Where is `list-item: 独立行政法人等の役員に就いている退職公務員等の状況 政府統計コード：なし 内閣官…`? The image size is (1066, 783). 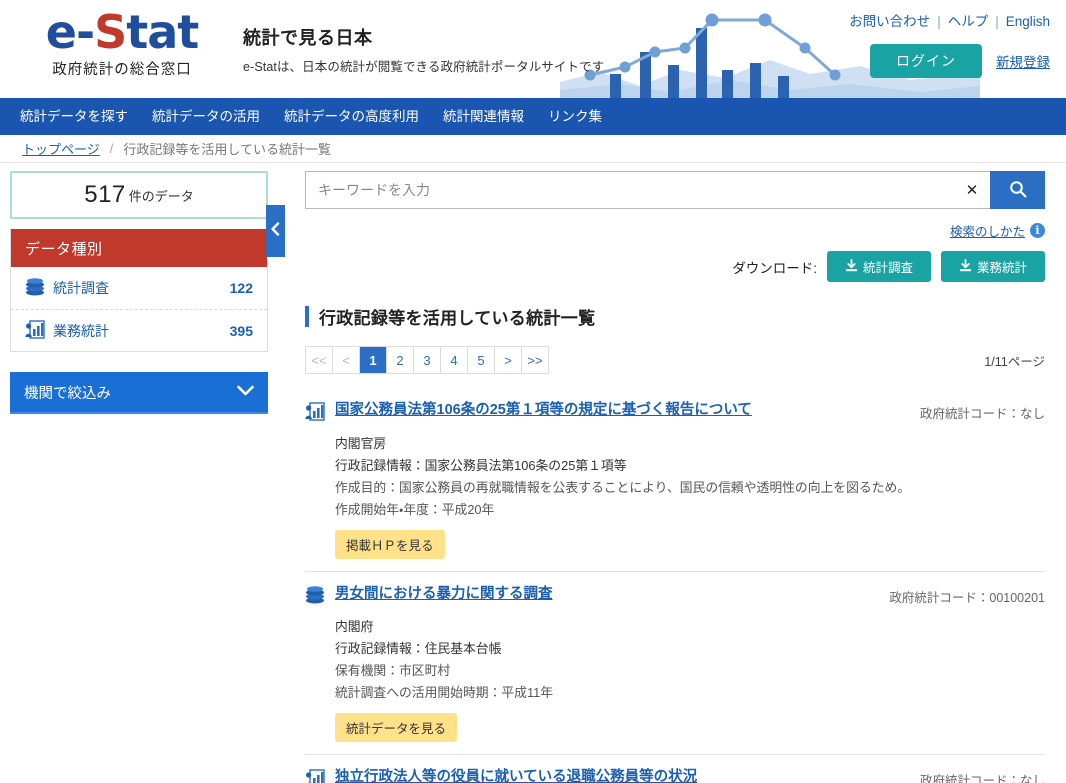
list-item: 独立行政法人等の役員に就いている退職公務員等の状況 政府統計コード：なし 内閣官… is located at coordinates (675, 768).